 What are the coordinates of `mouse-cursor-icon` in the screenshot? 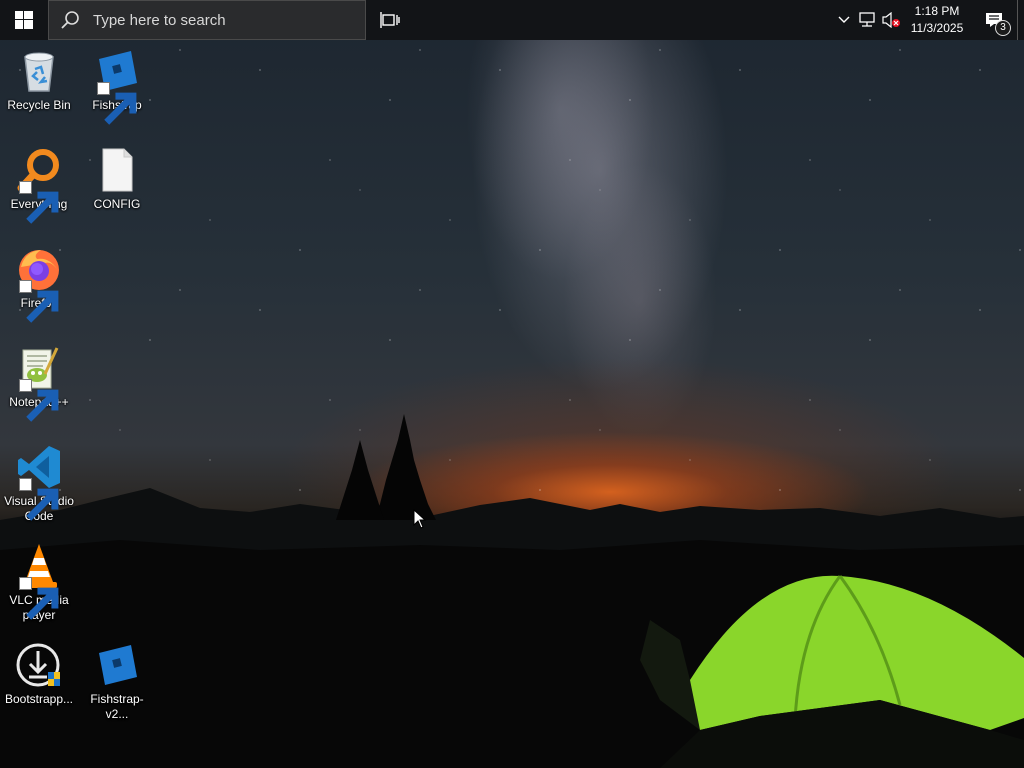 It's located at (420, 519).